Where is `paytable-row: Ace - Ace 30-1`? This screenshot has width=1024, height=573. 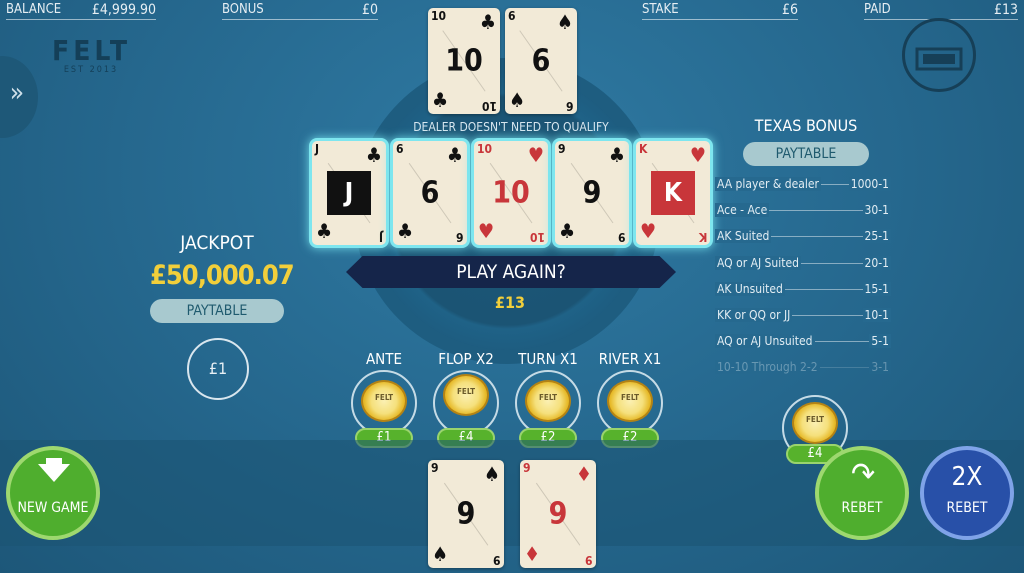
paytable-row: Ace - Ace 30-1 is located at coordinates (803, 210).